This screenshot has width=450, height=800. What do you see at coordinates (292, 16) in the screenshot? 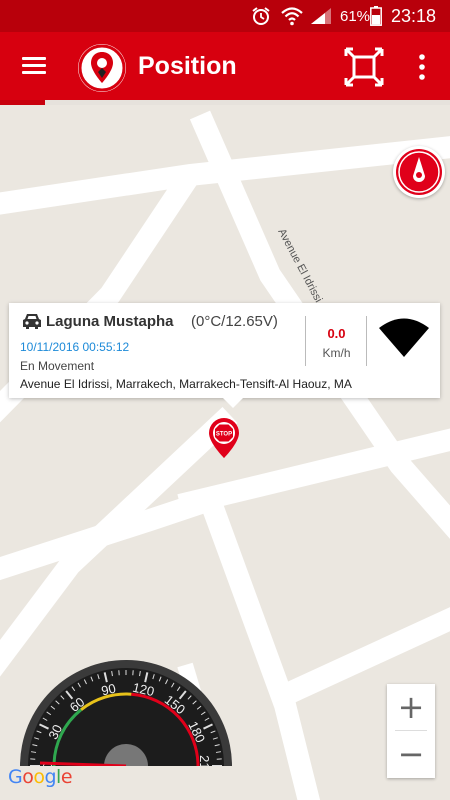
I see `wifi-icon` at bounding box center [292, 16].